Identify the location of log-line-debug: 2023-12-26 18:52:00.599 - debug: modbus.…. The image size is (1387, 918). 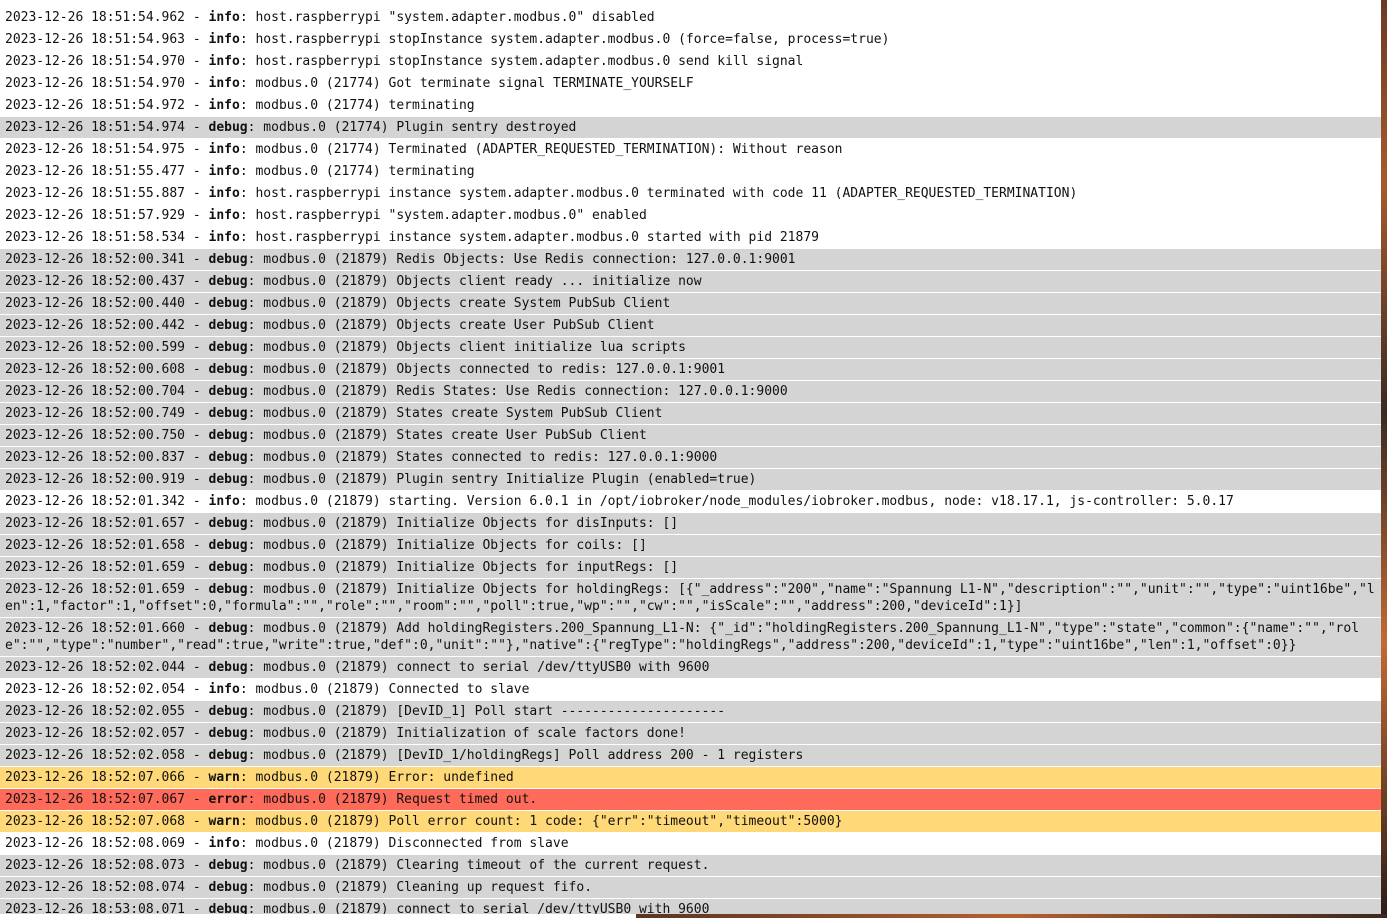
(690, 347).